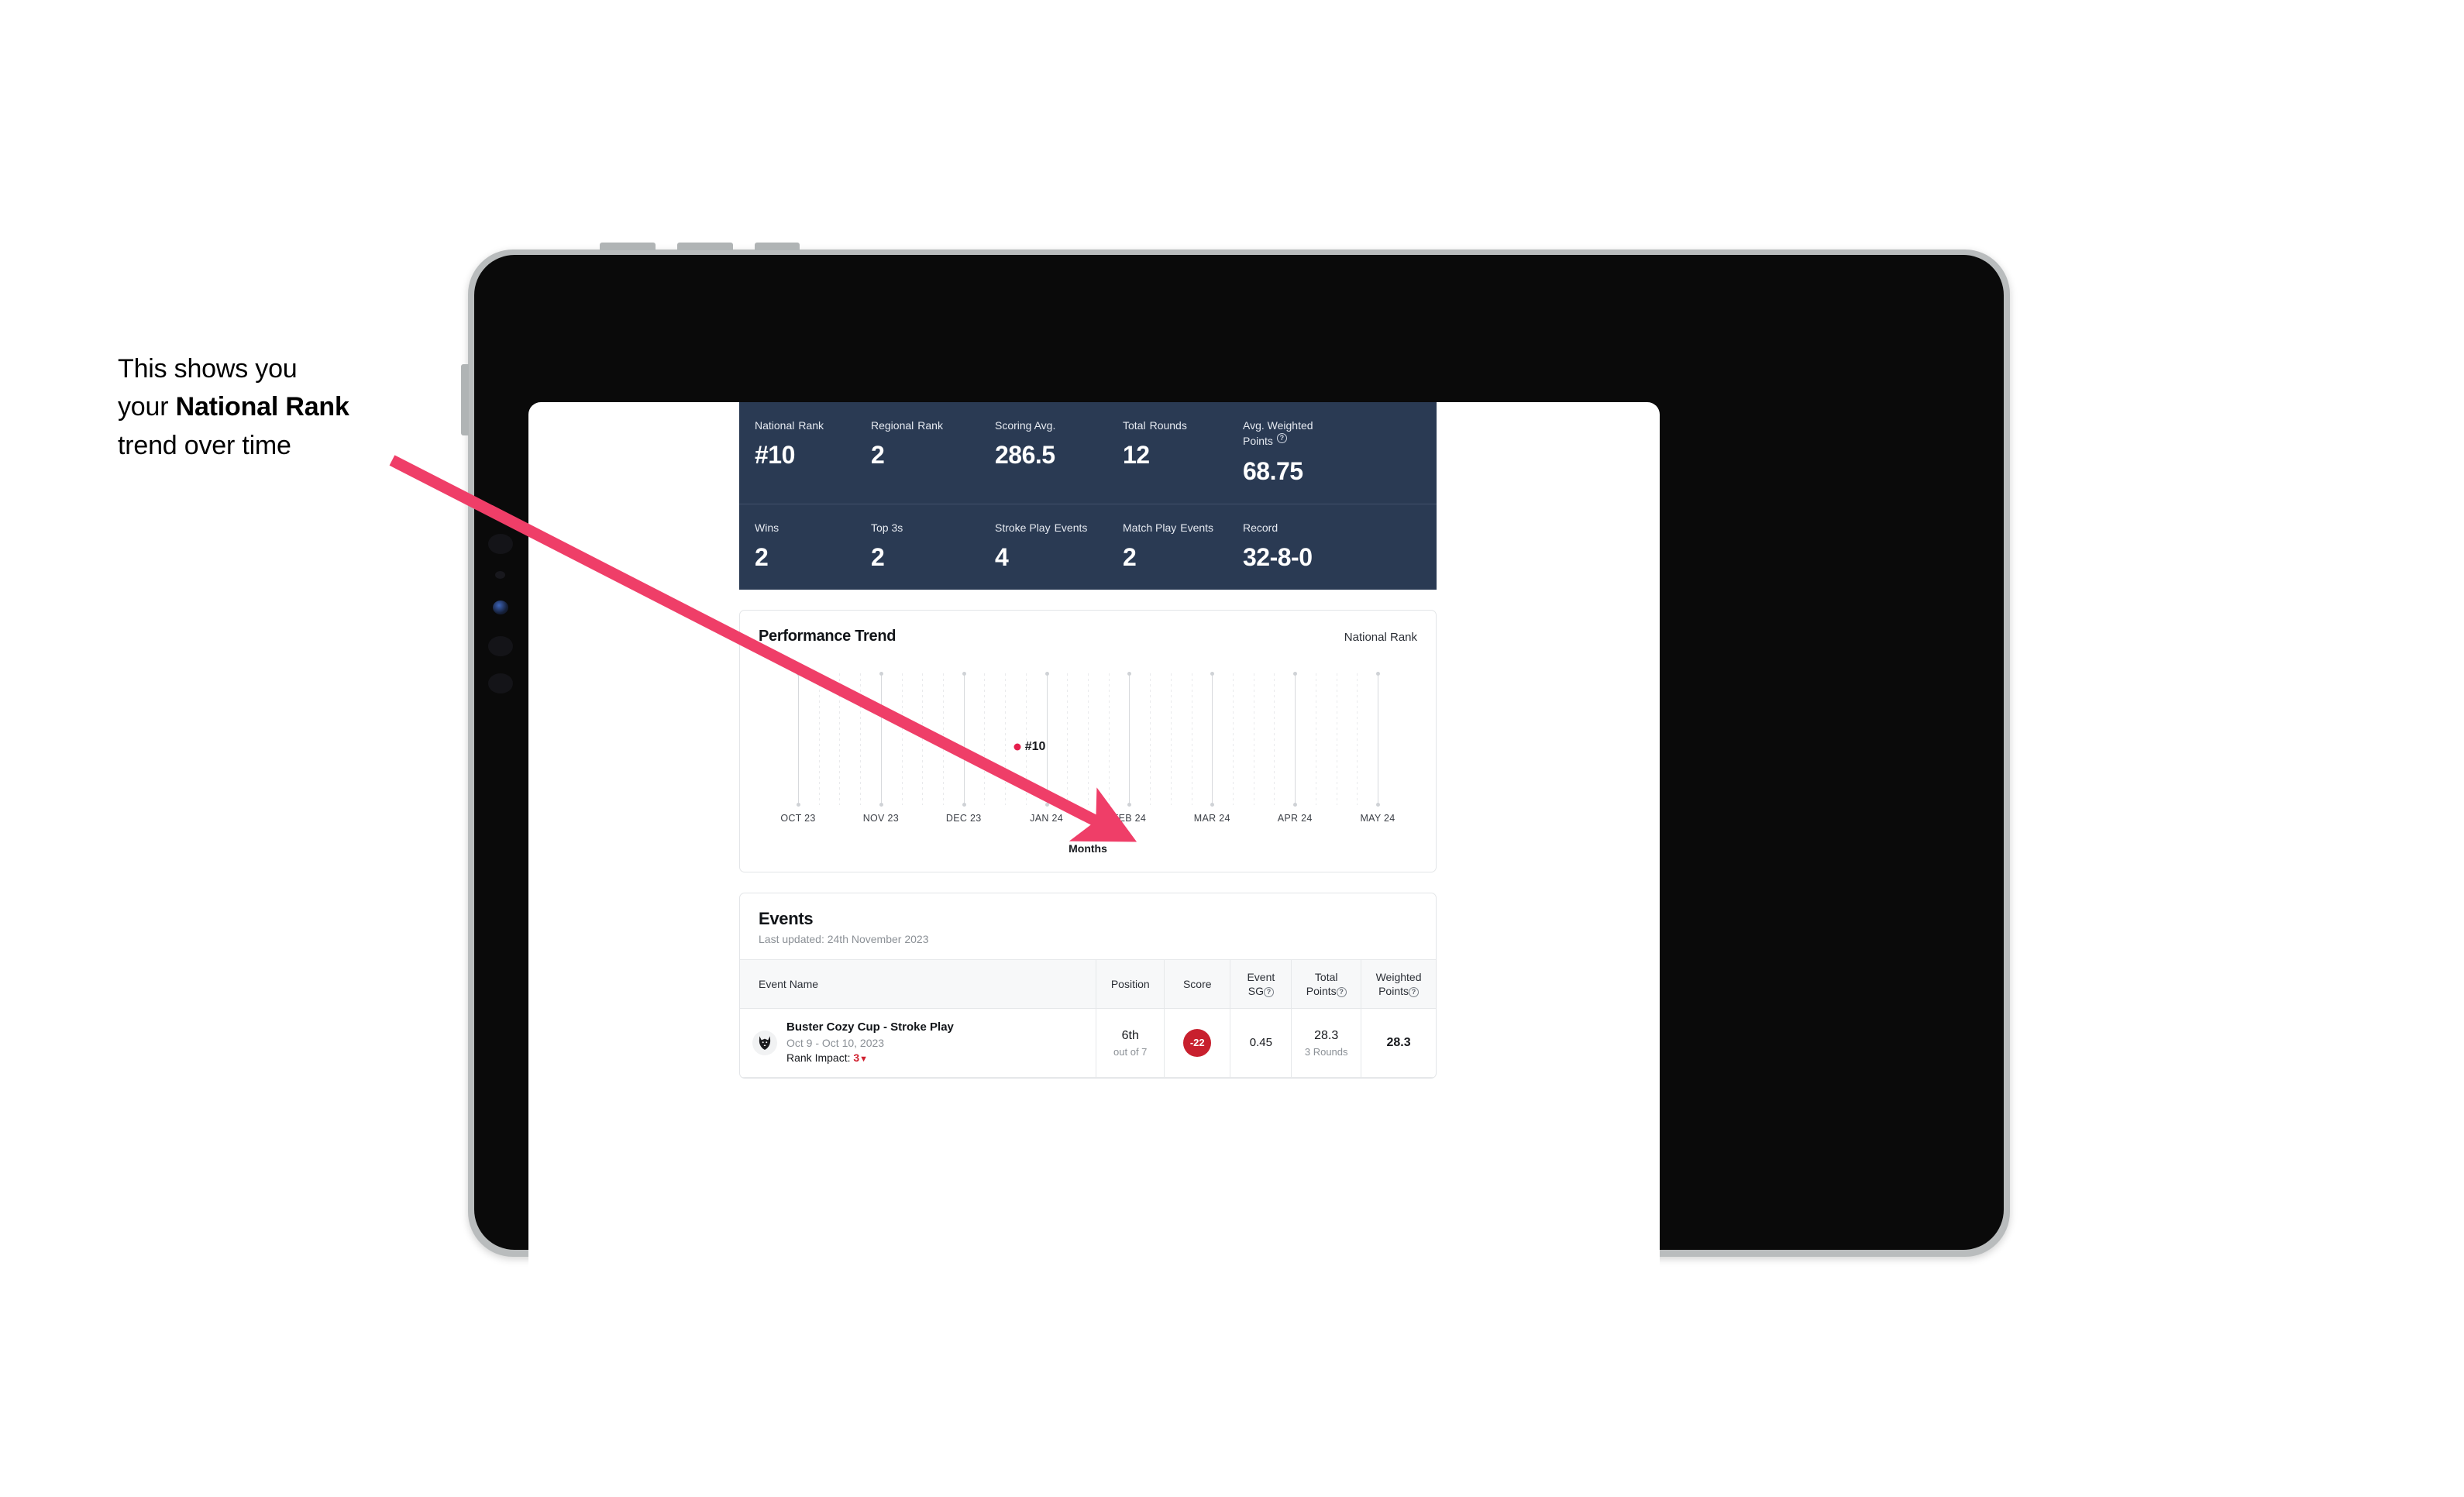 Image resolution: width=2464 pixels, height=1497 pixels. What do you see at coordinates (1046, 818) in the screenshot?
I see `chart-x-tick-label: JAN 24` at bounding box center [1046, 818].